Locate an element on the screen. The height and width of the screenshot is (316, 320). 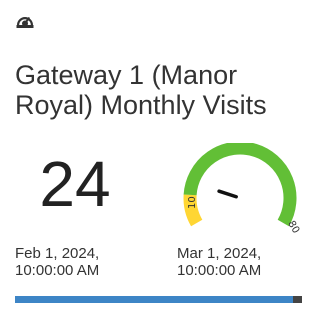
widget-title: Gateway 1 (Manor Royal) Monthly Visits is located at coordinates (141, 90).